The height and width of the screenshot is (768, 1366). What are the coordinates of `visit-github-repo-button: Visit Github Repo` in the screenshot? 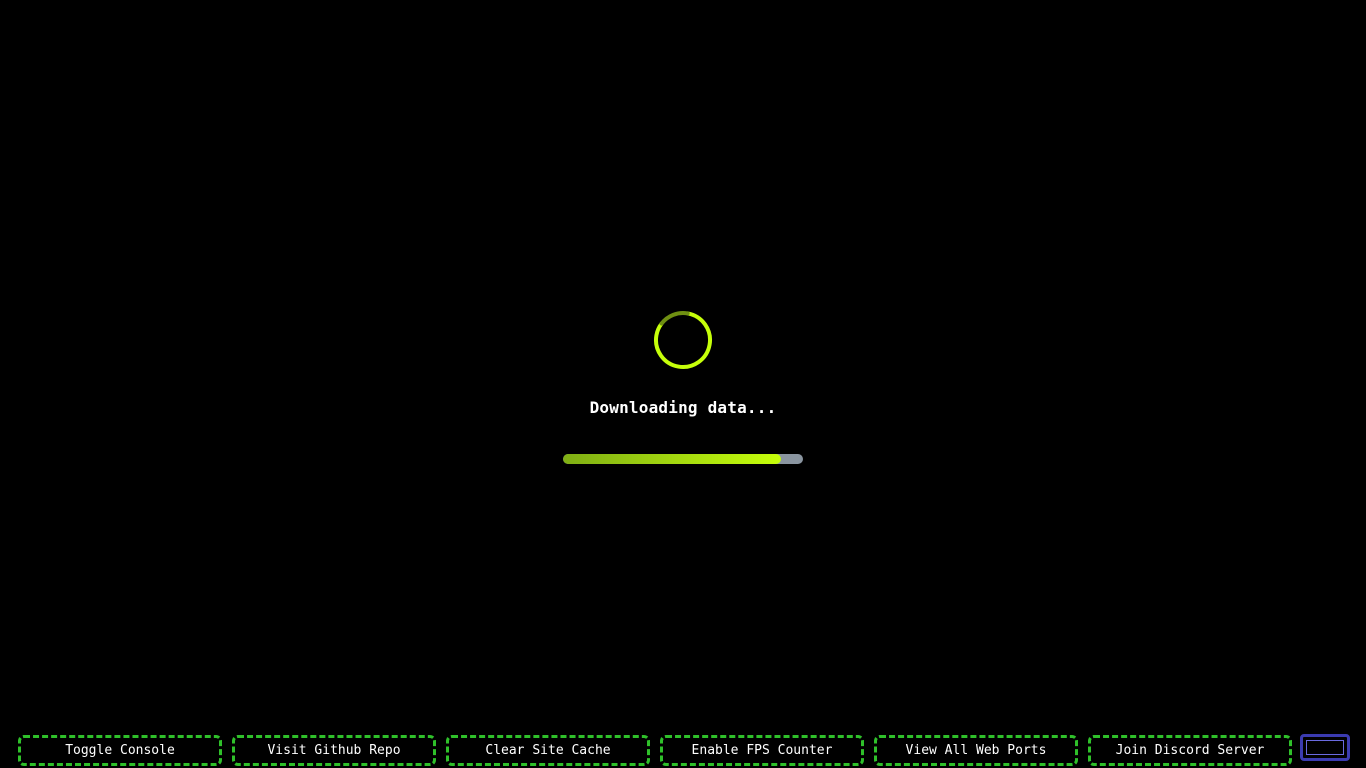 It's located at (334, 750).